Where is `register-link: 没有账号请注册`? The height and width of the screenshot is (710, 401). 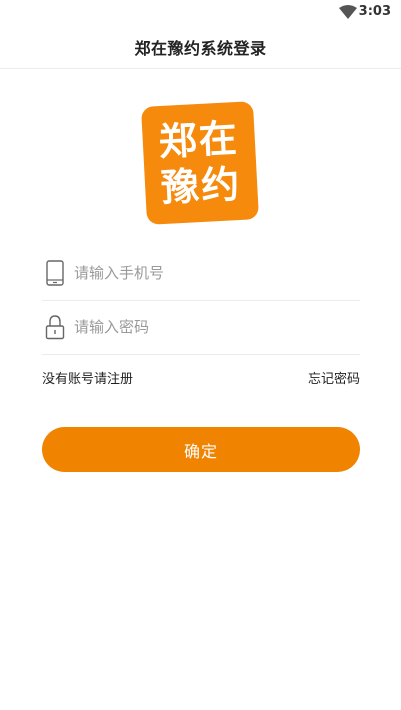 register-link: 没有账号请注册 is located at coordinates (87, 377).